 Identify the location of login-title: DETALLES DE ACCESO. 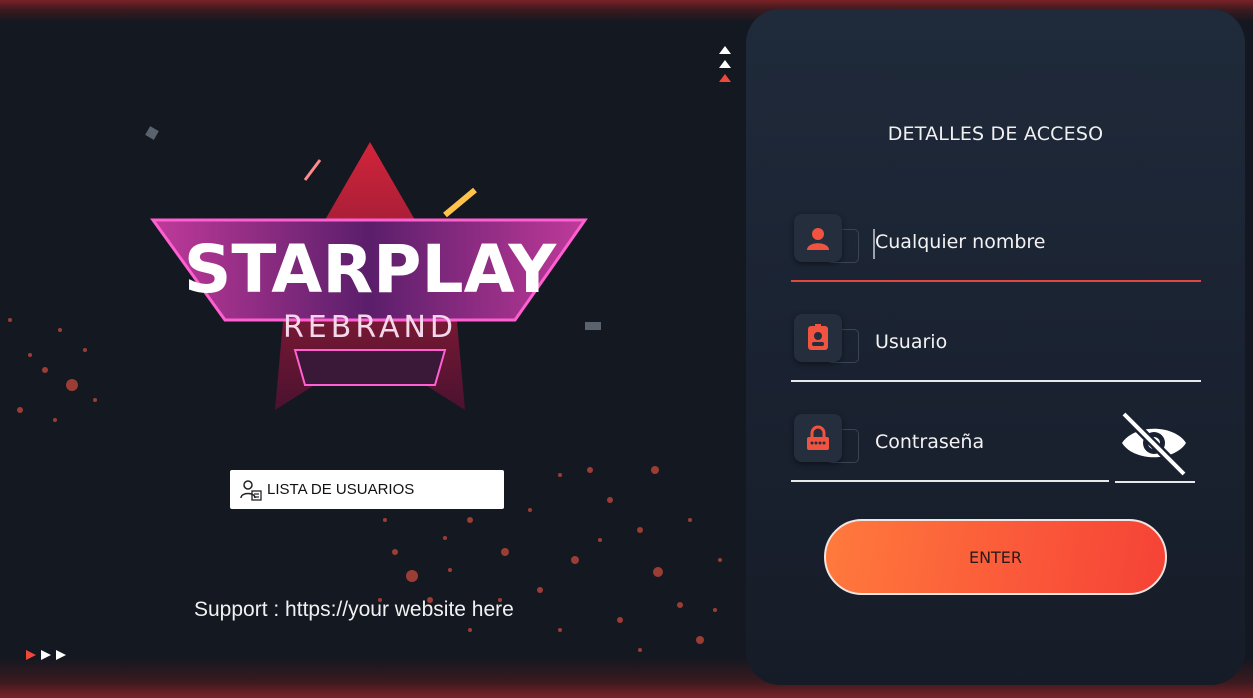
(995, 134).